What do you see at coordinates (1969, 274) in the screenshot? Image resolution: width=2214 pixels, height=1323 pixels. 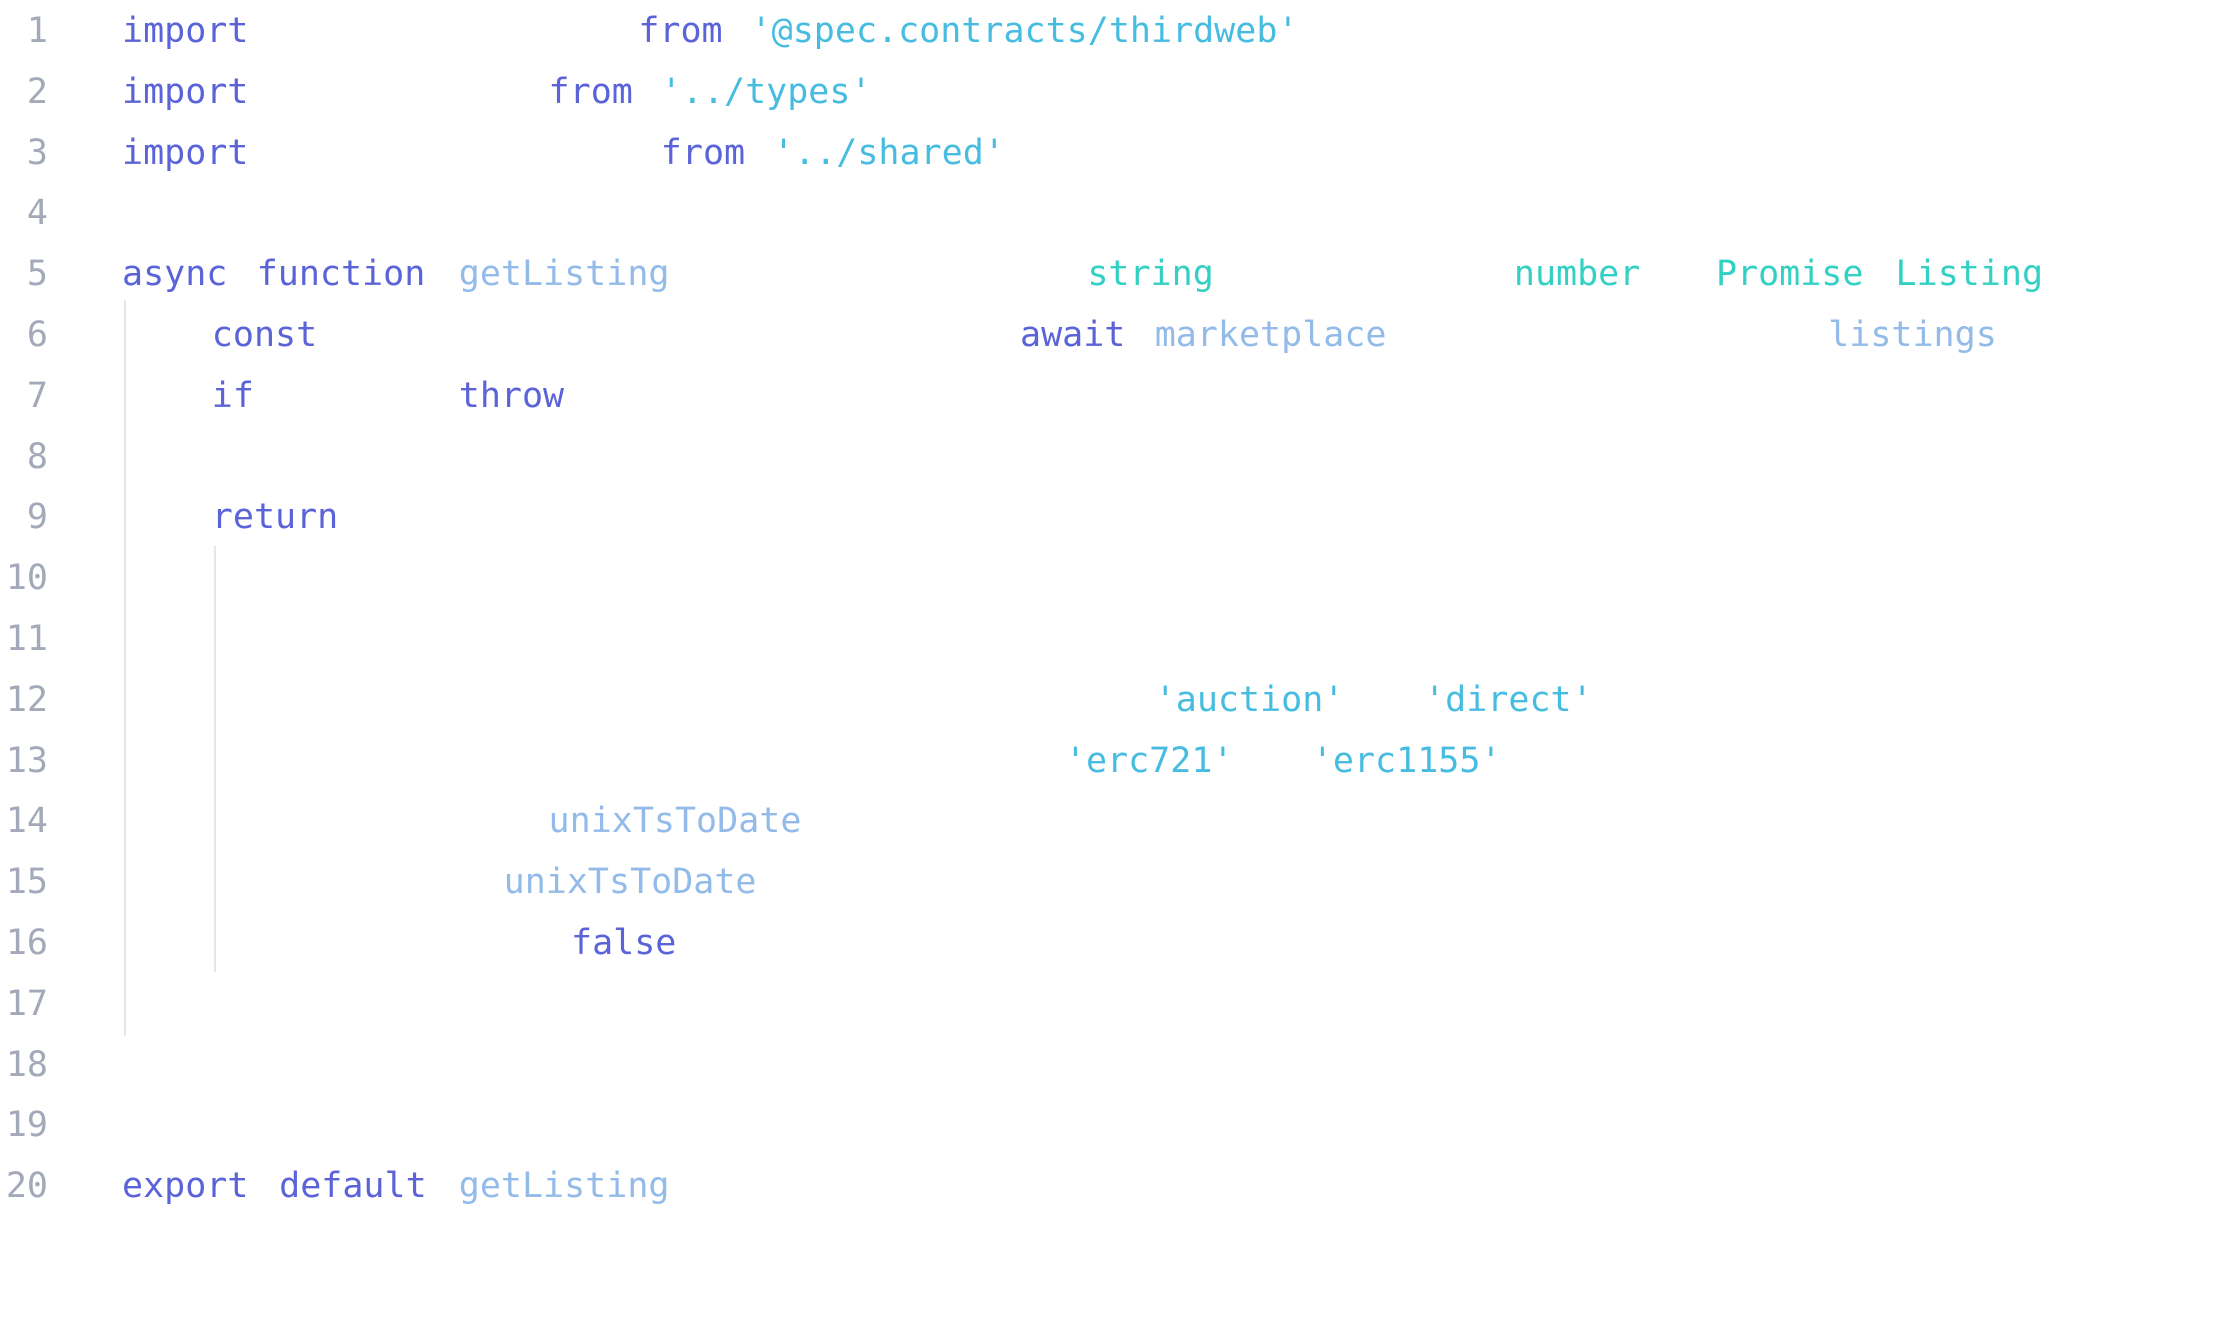 I see `code-token: Listing` at bounding box center [1969, 274].